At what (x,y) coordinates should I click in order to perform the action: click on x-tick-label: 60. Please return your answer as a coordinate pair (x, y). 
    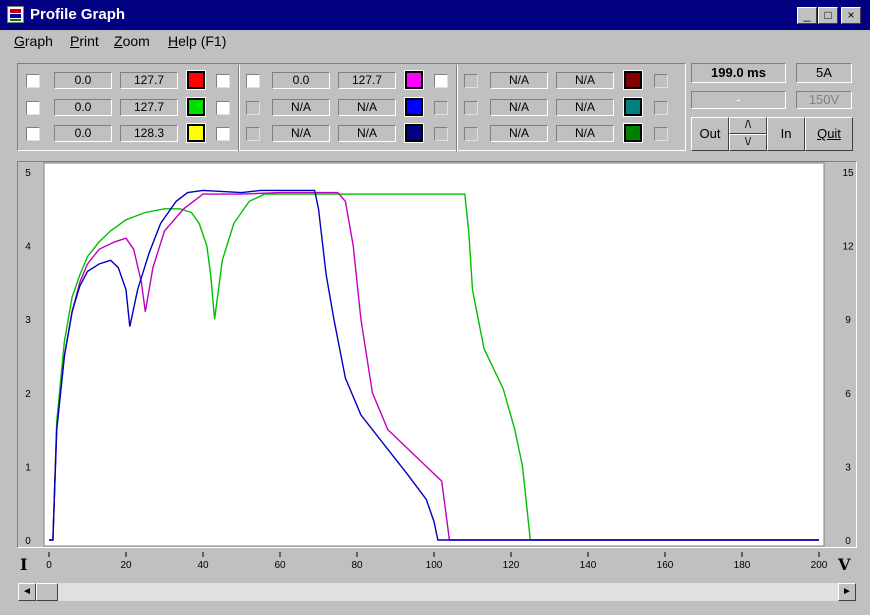
    Looking at the image, I should click on (280, 565).